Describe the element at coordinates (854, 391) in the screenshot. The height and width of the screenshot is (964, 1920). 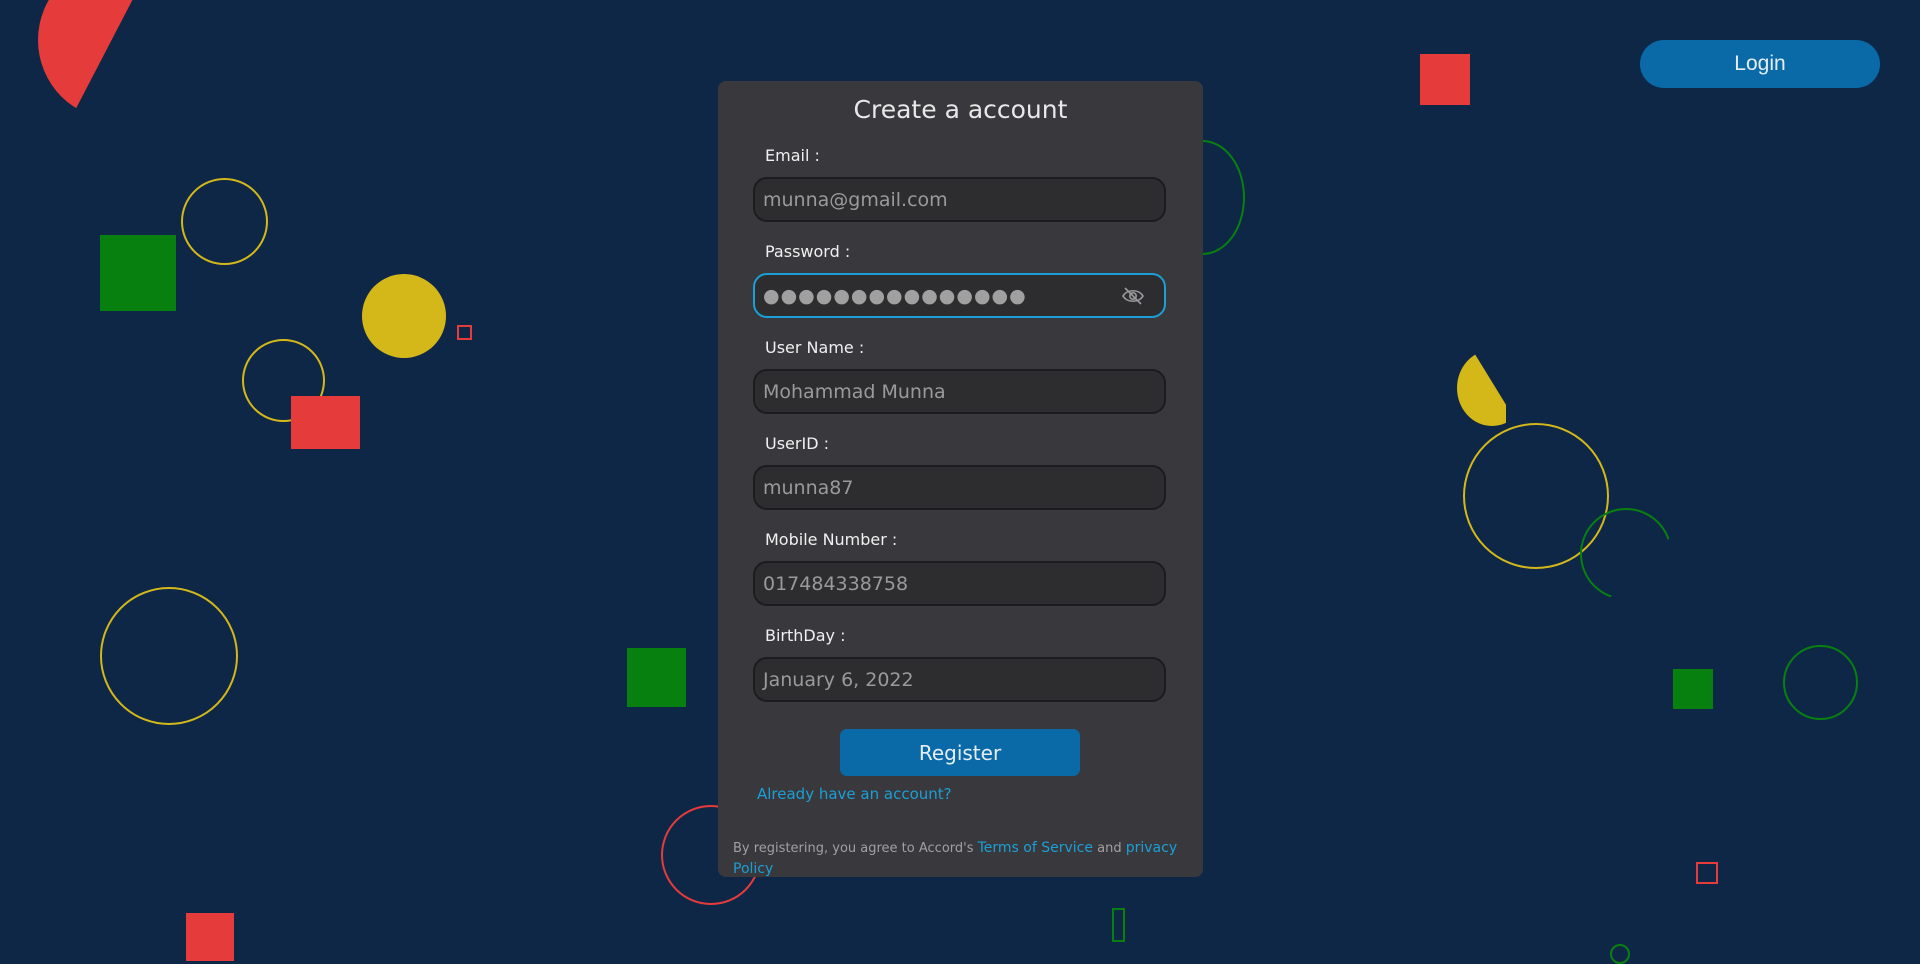
I see `username-value: Mohammad Munna` at that location.